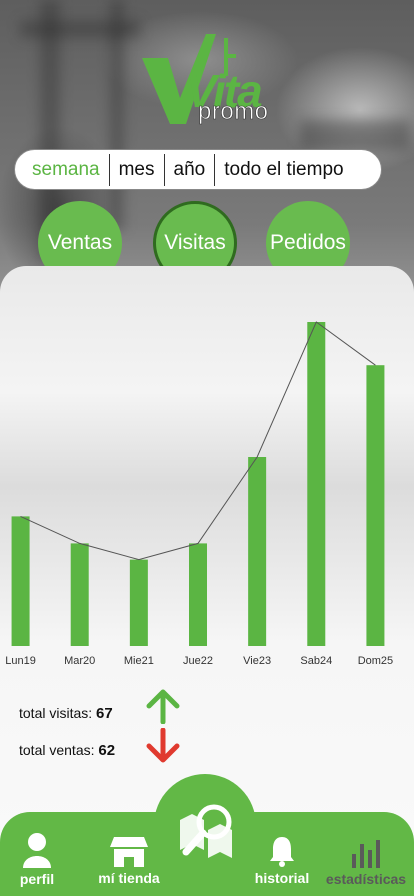 The width and height of the screenshot is (414, 896). Describe the element at coordinates (37, 850) in the screenshot. I see `user-icon` at that location.